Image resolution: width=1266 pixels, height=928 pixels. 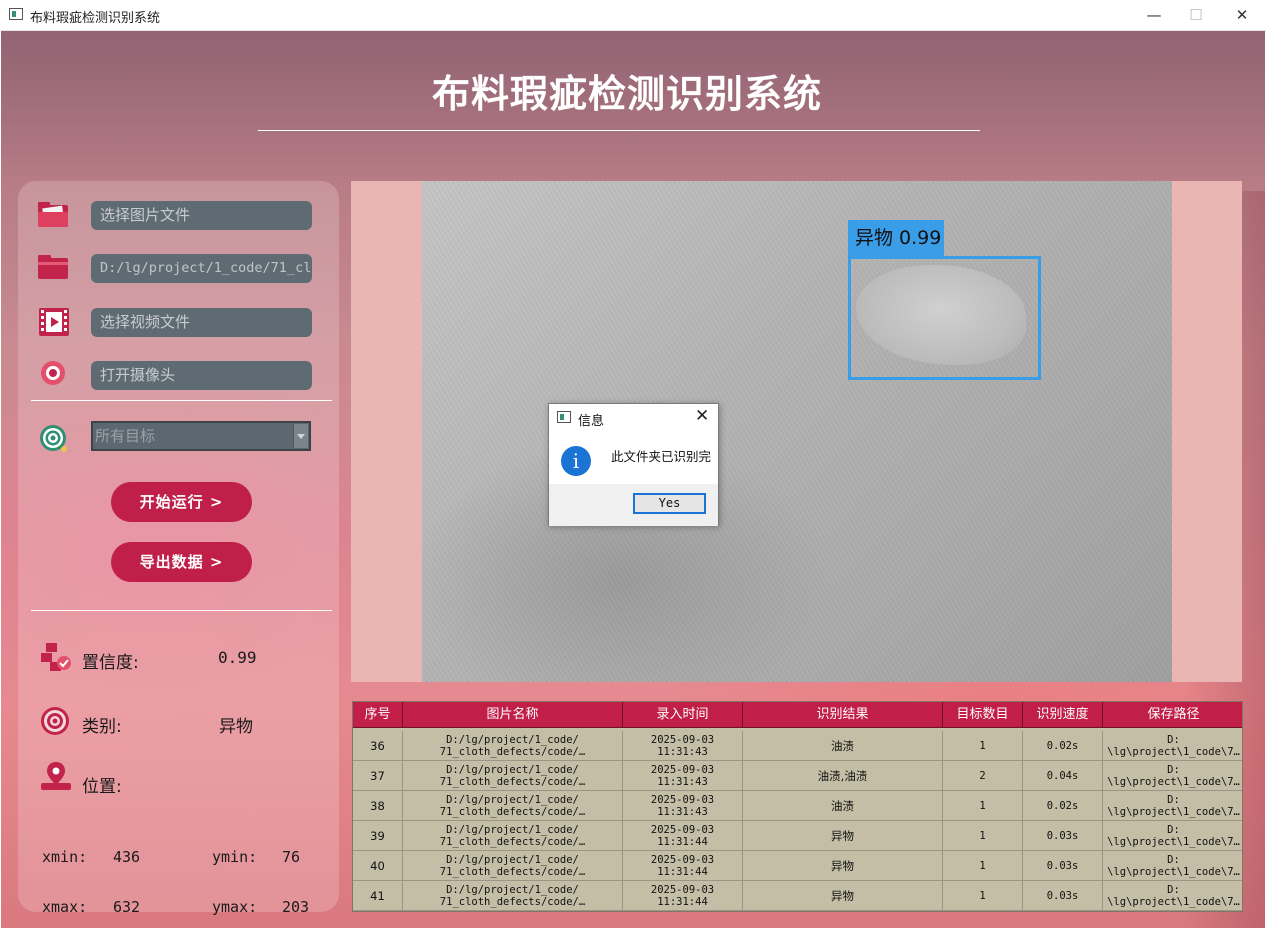 I want to click on xmin-value: 436, so click(x=127, y=857).